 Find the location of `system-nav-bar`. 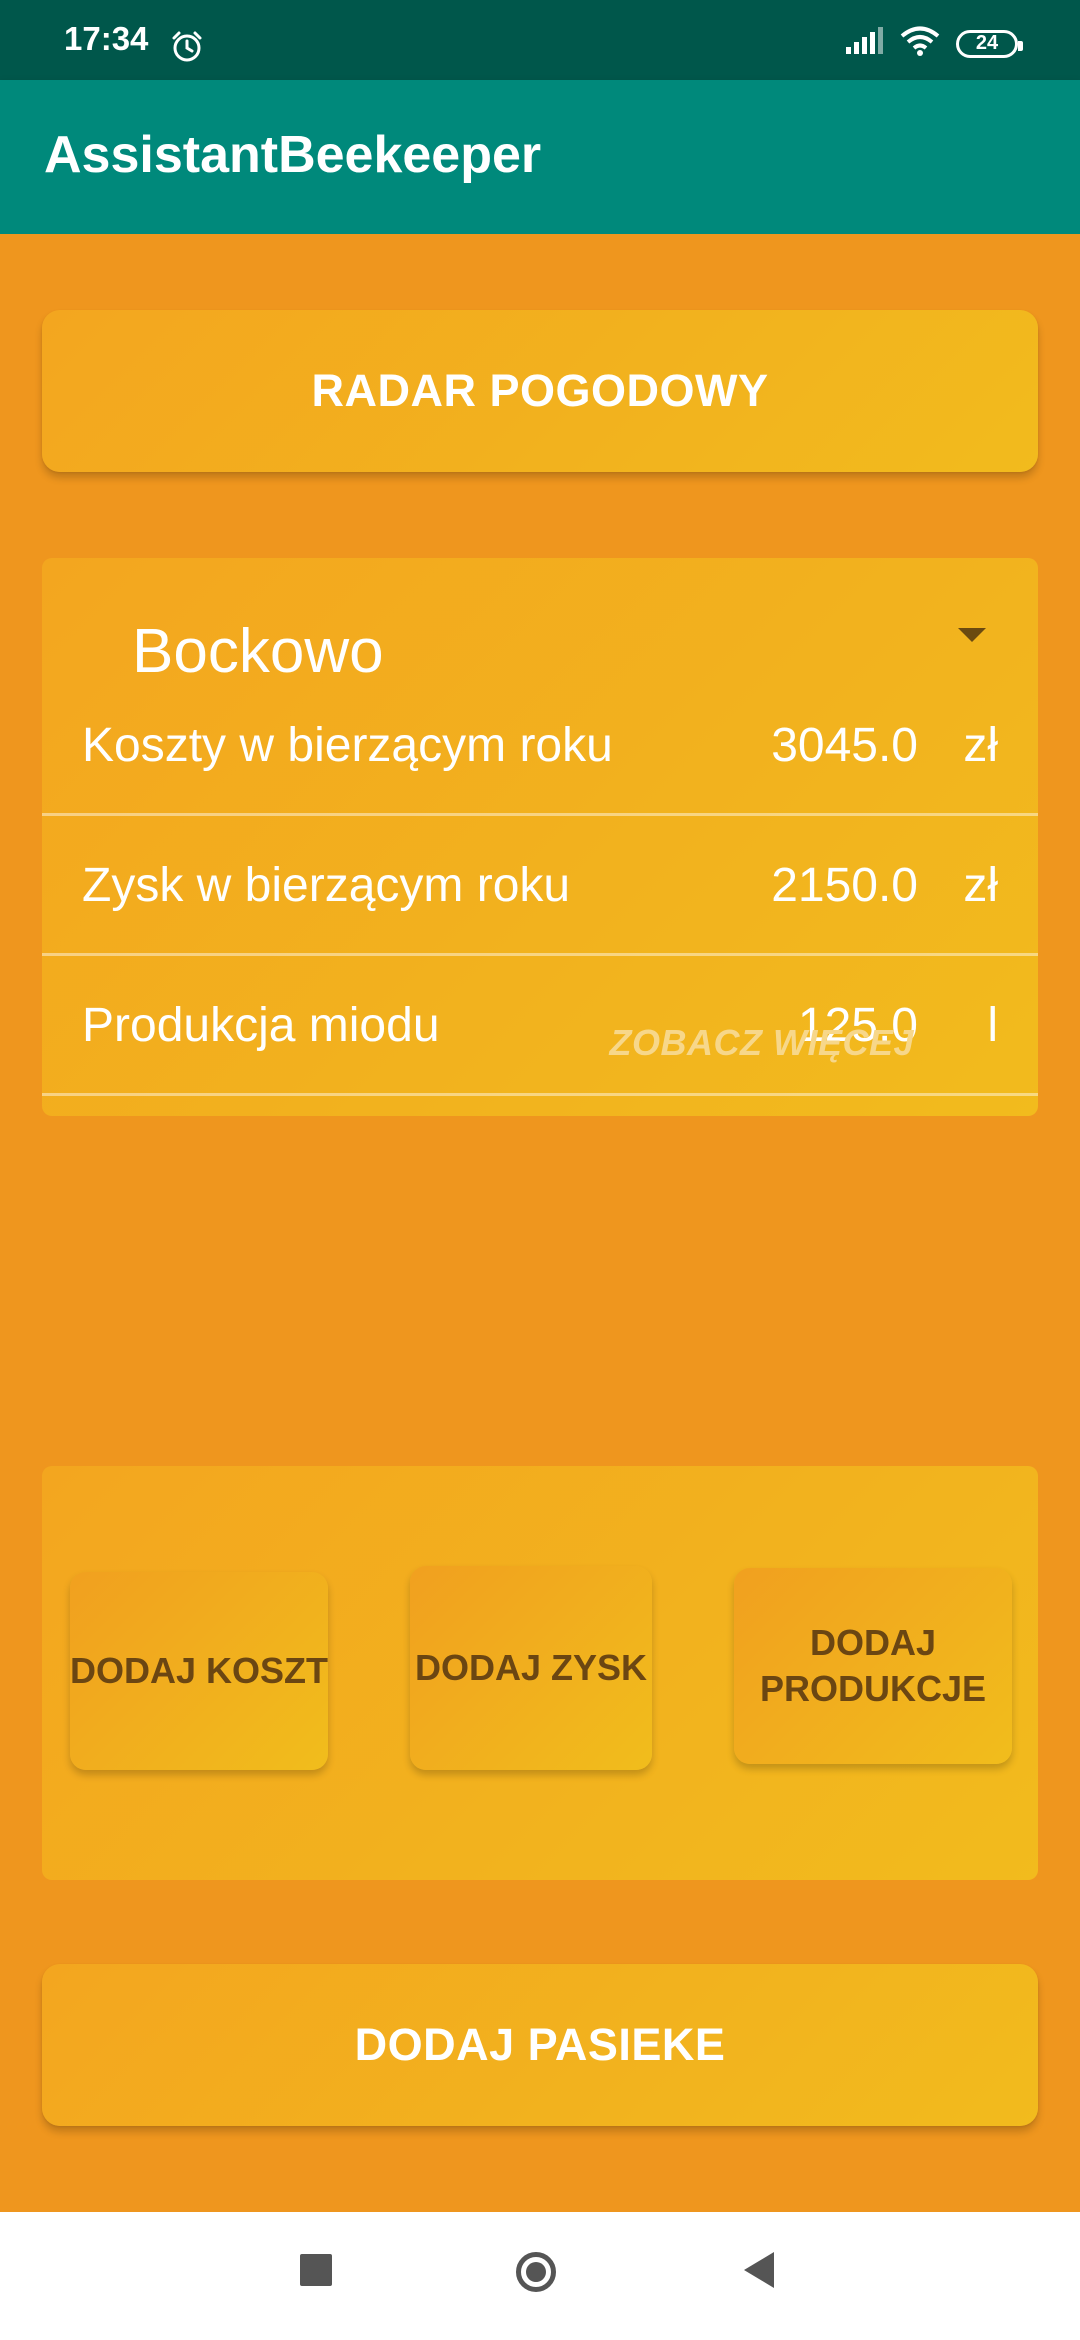

system-nav-bar is located at coordinates (540, 2276).